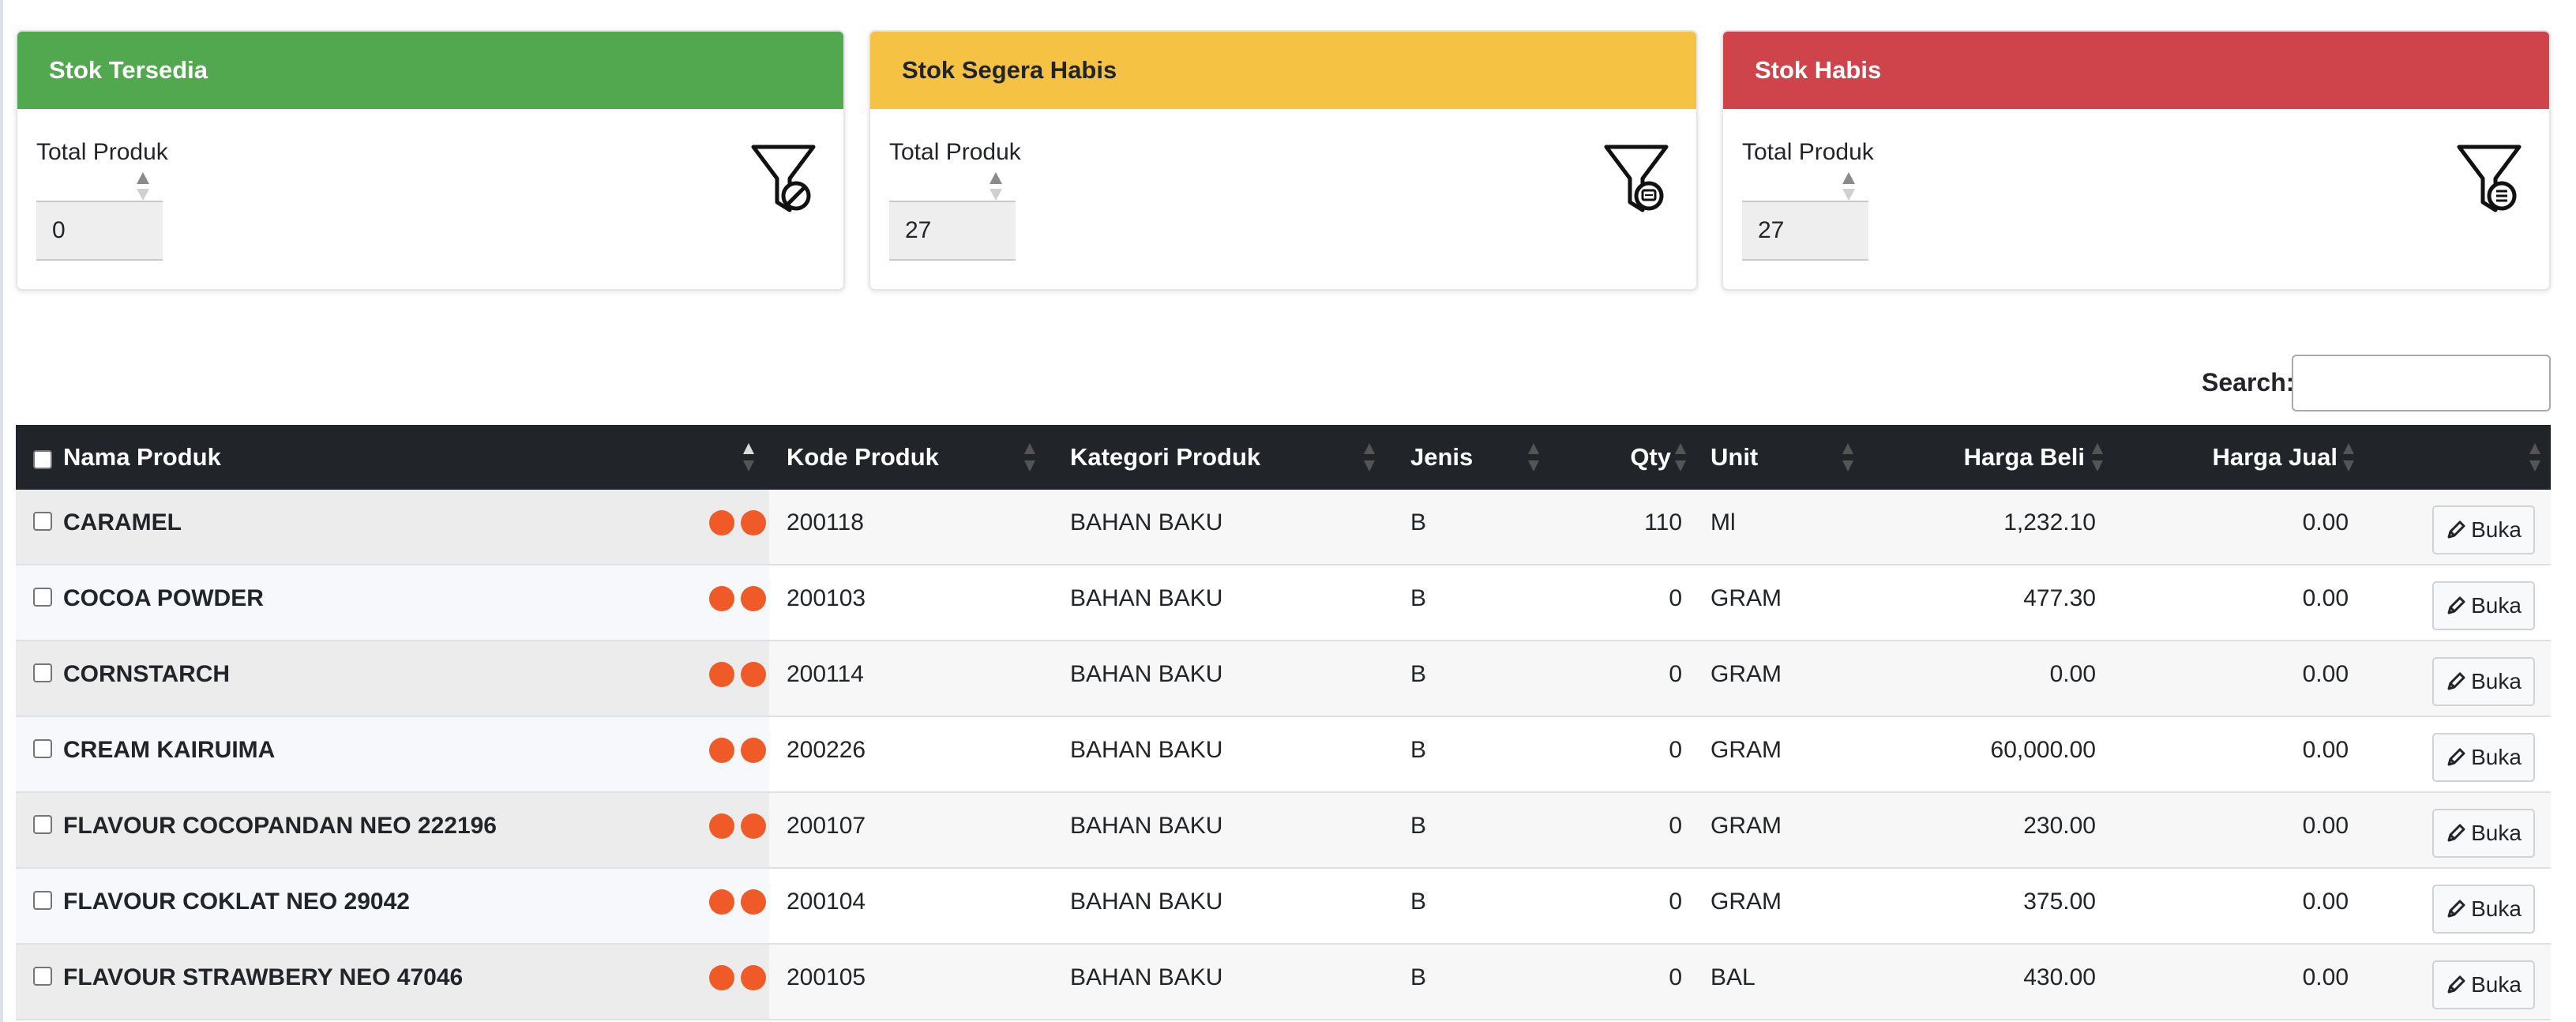  I want to click on sort-asc-icon, so click(749, 457).